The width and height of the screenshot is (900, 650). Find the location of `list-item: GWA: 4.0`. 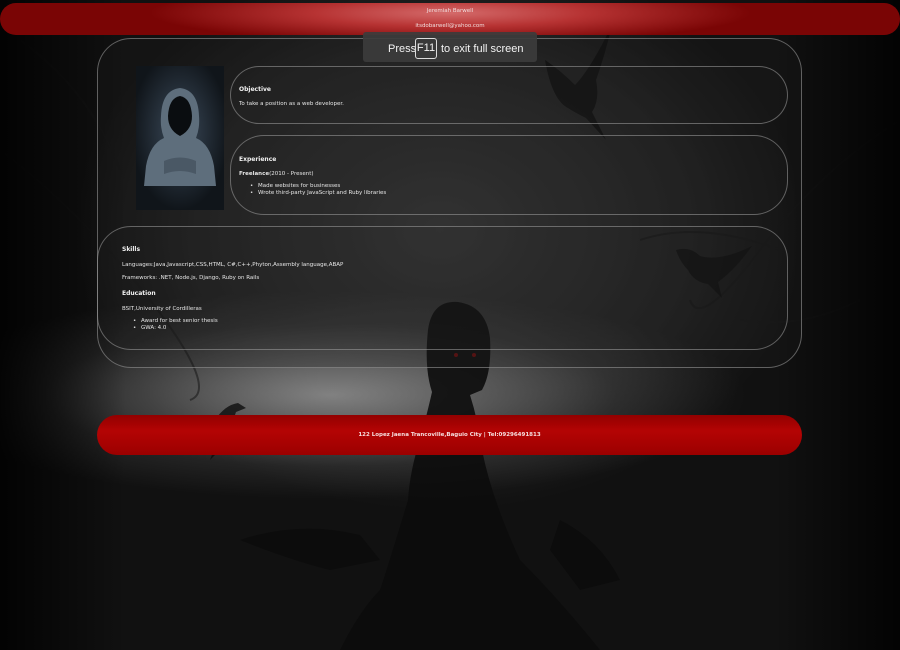

list-item: GWA: 4.0 is located at coordinates (174, 328).